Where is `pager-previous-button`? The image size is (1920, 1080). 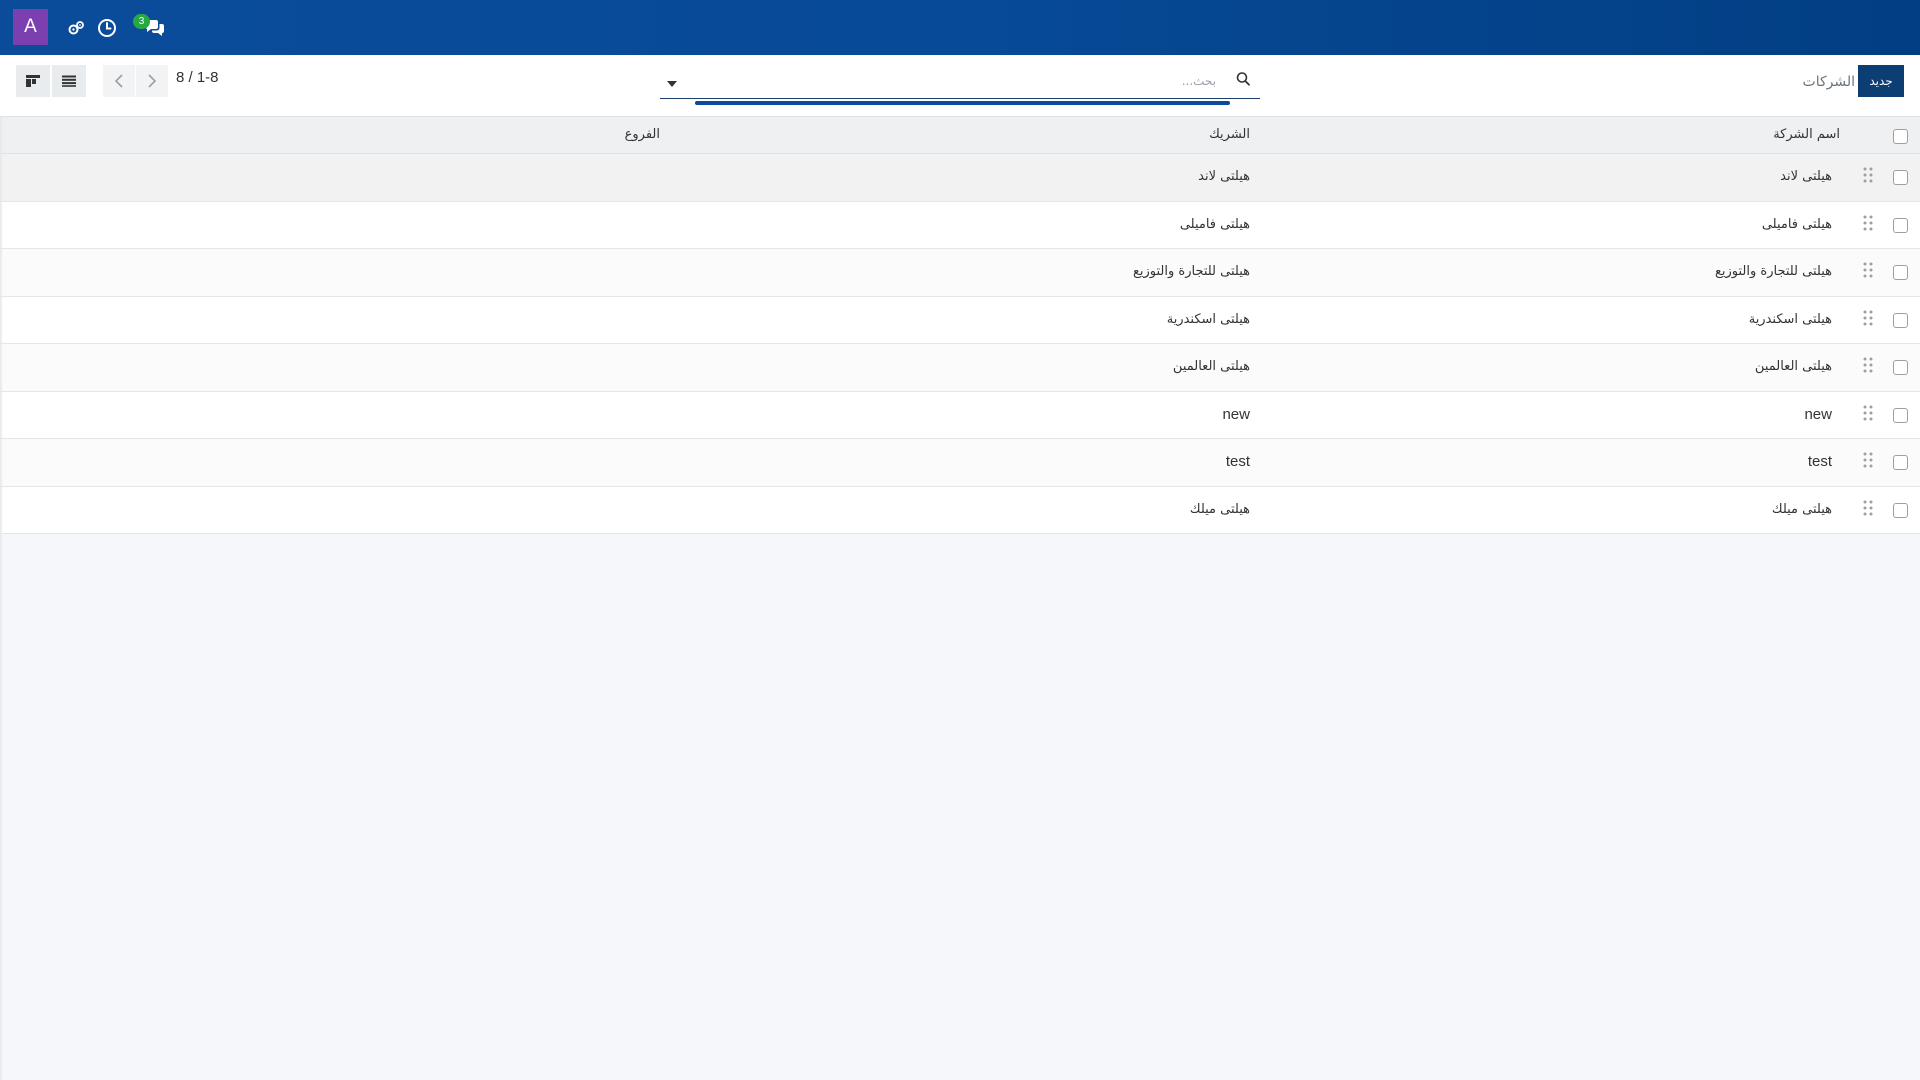 pager-previous-button is located at coordinates (119, 81).